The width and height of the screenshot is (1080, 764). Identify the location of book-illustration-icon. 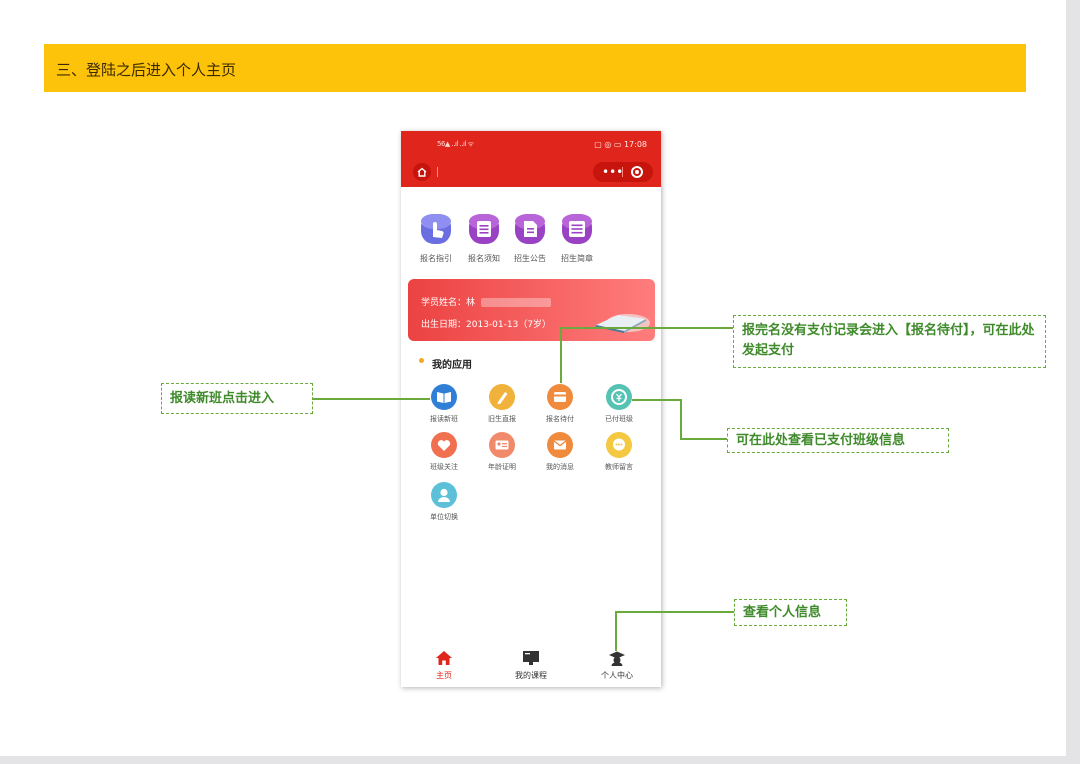
(623, 323).